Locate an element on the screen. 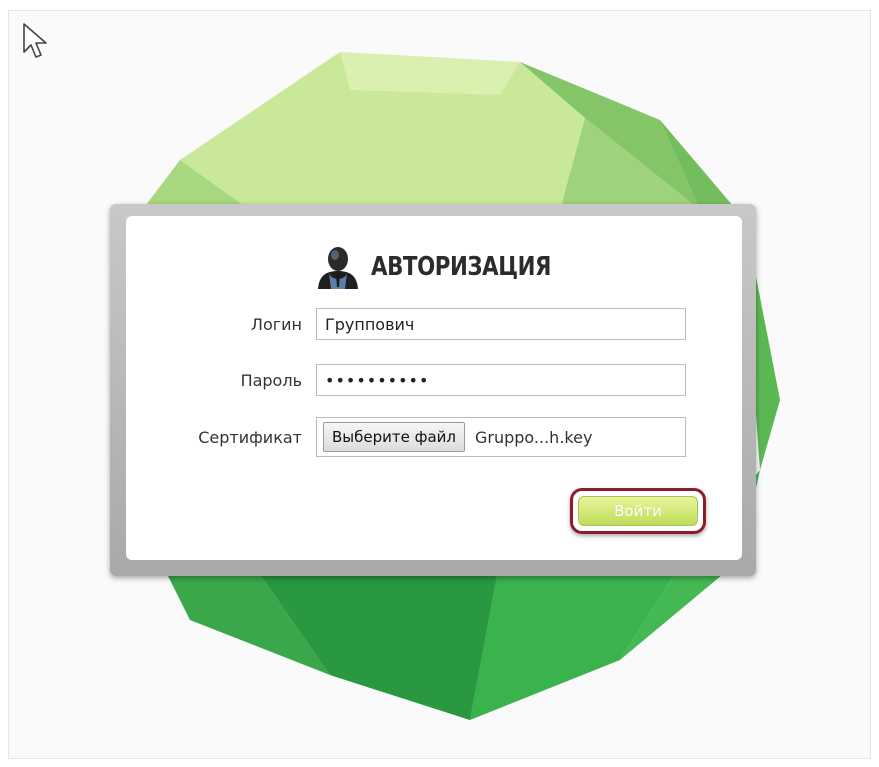  login-submit-button: Войти is located at coordinates (638, 511).